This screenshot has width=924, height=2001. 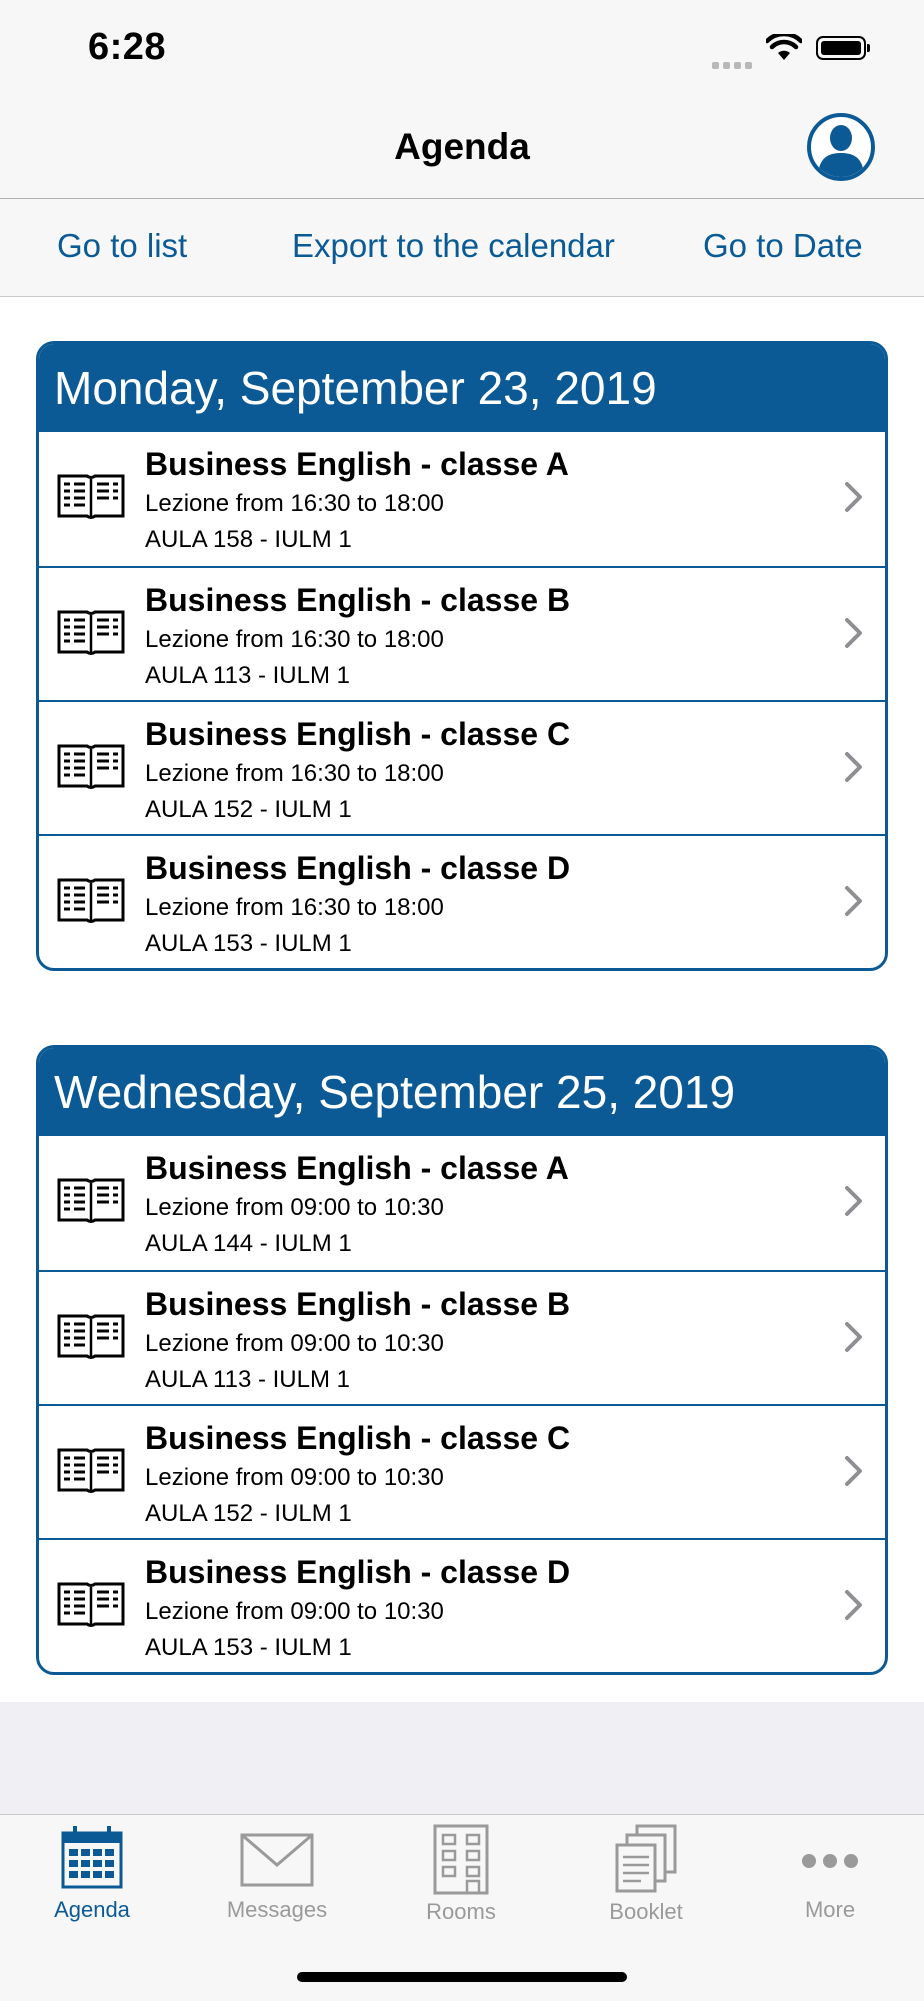 I want to click on cellular-signal-icon, so click(x=734, y=65).